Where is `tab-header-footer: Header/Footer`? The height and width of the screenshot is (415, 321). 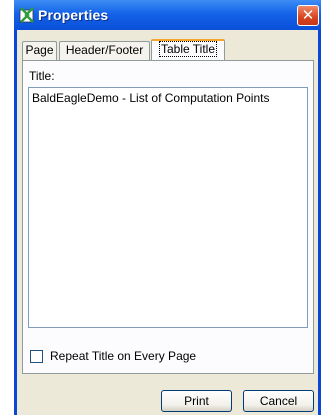 tab-header-footer: Header/Footer is located at coordinates (104, 50).